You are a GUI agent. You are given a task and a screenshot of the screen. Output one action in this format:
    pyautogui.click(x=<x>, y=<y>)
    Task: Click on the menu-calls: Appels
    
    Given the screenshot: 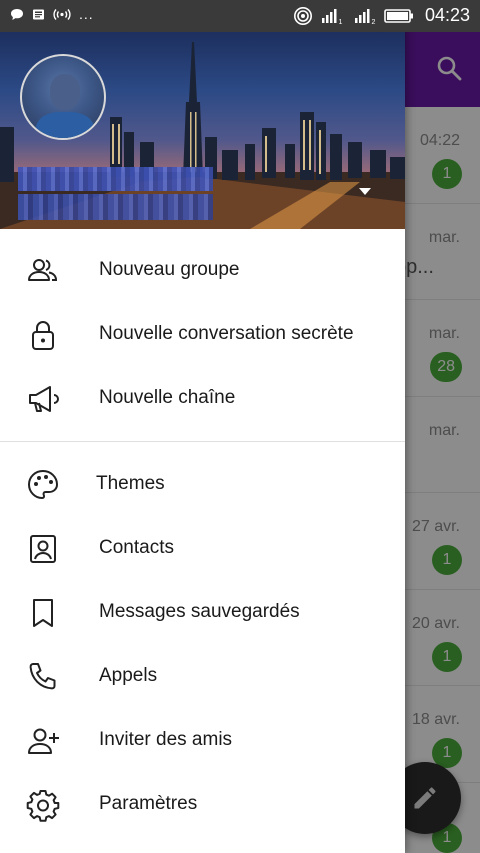 What is the action you would take?
    pyautogui.click(x=202, y=677)
    